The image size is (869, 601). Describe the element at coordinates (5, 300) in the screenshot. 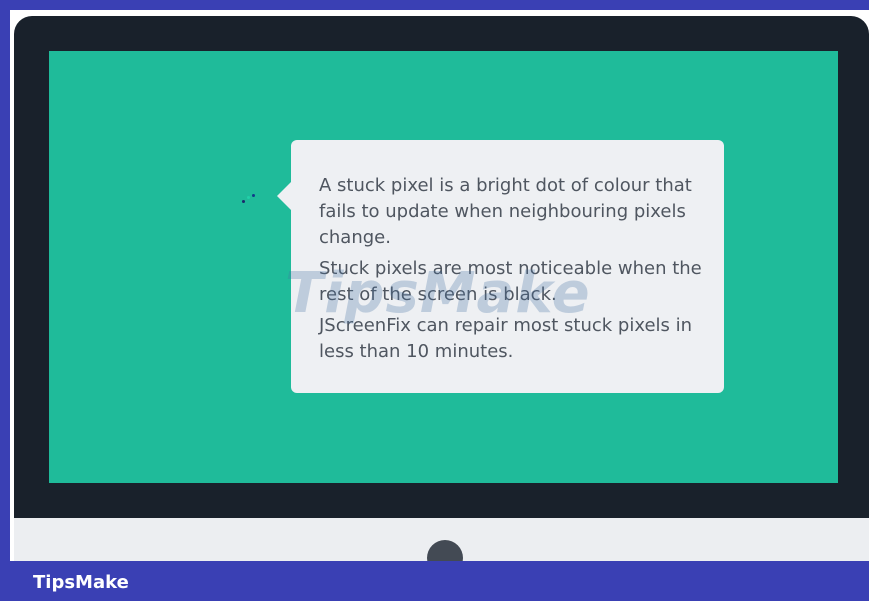

I see `left-border` at that location.